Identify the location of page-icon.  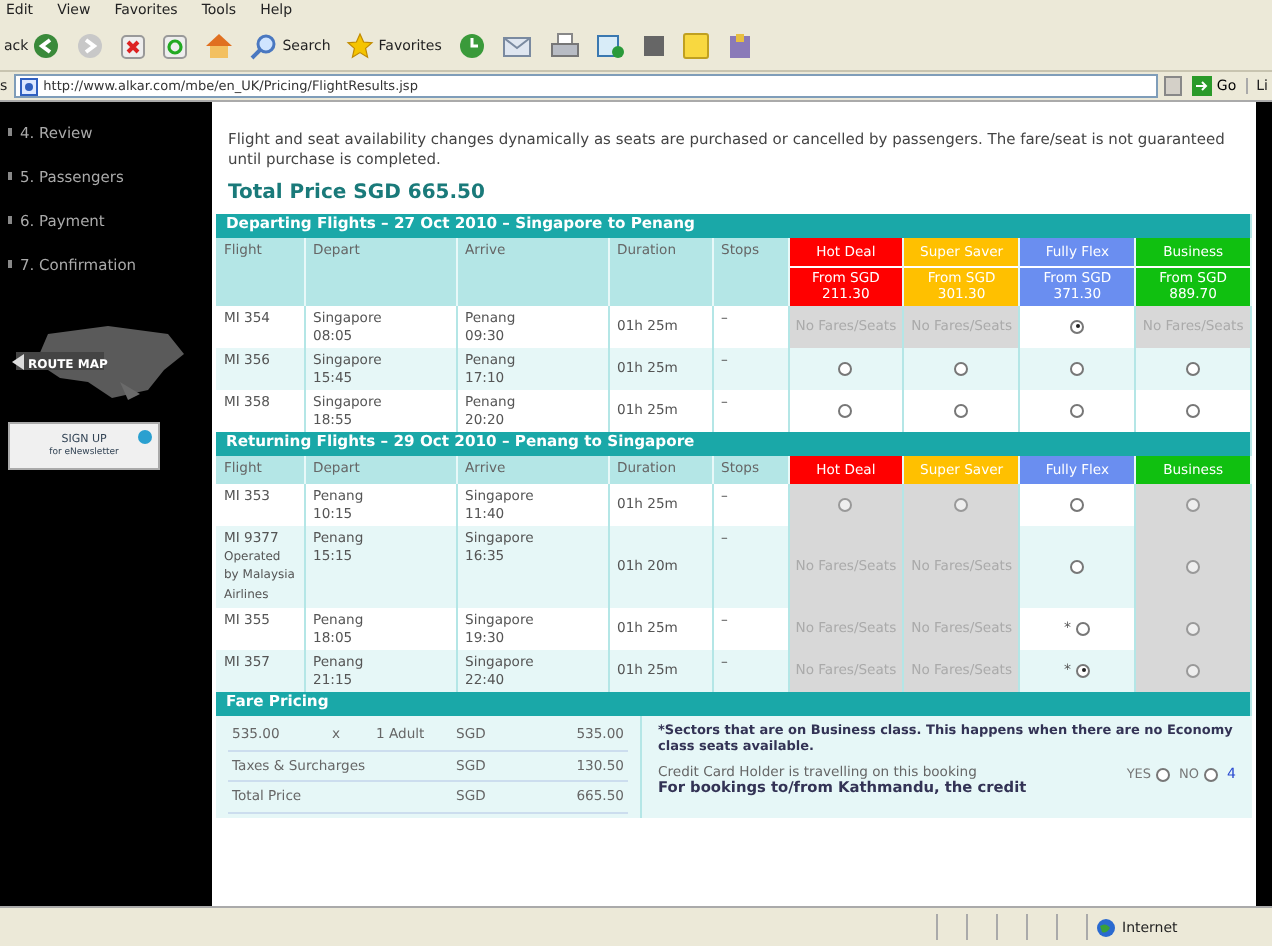
(28, 86).